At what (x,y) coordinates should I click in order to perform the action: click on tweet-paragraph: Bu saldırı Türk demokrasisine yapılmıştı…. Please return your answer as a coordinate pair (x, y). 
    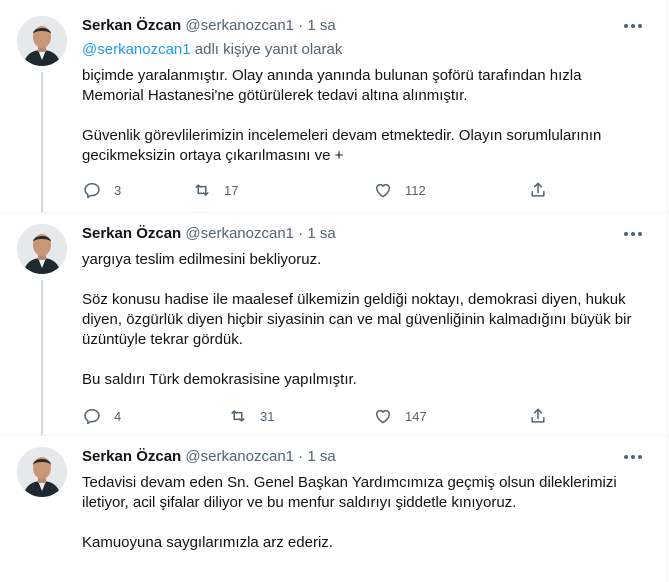
    Looking at the image, I should click on (219, 379).